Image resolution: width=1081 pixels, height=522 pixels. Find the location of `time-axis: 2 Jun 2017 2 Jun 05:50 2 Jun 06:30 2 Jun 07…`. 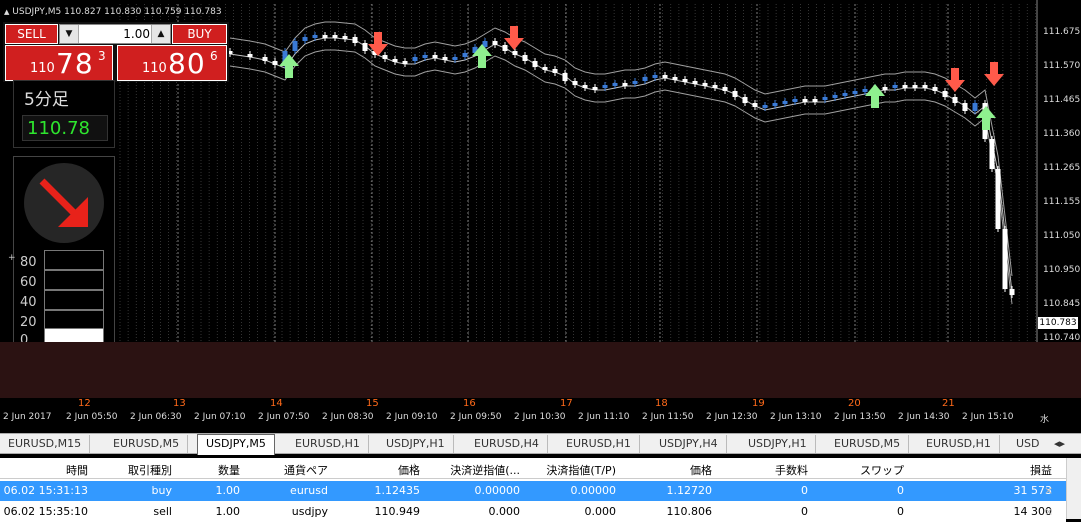

time-axis: 2 Jun 2017 2 Jun 05:50 2 Jun 06:30 2 Jun 07… is located at coordinates (540, 417).